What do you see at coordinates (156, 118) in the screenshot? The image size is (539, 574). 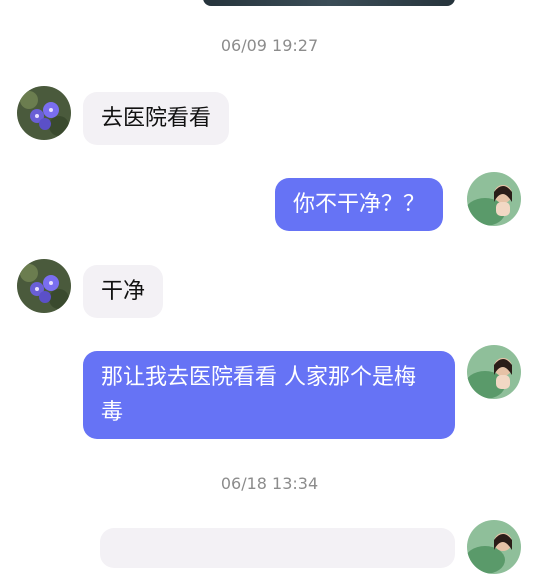 I see `message-bubble-incoming: 去医院看看` at bounding box center [156, 118].